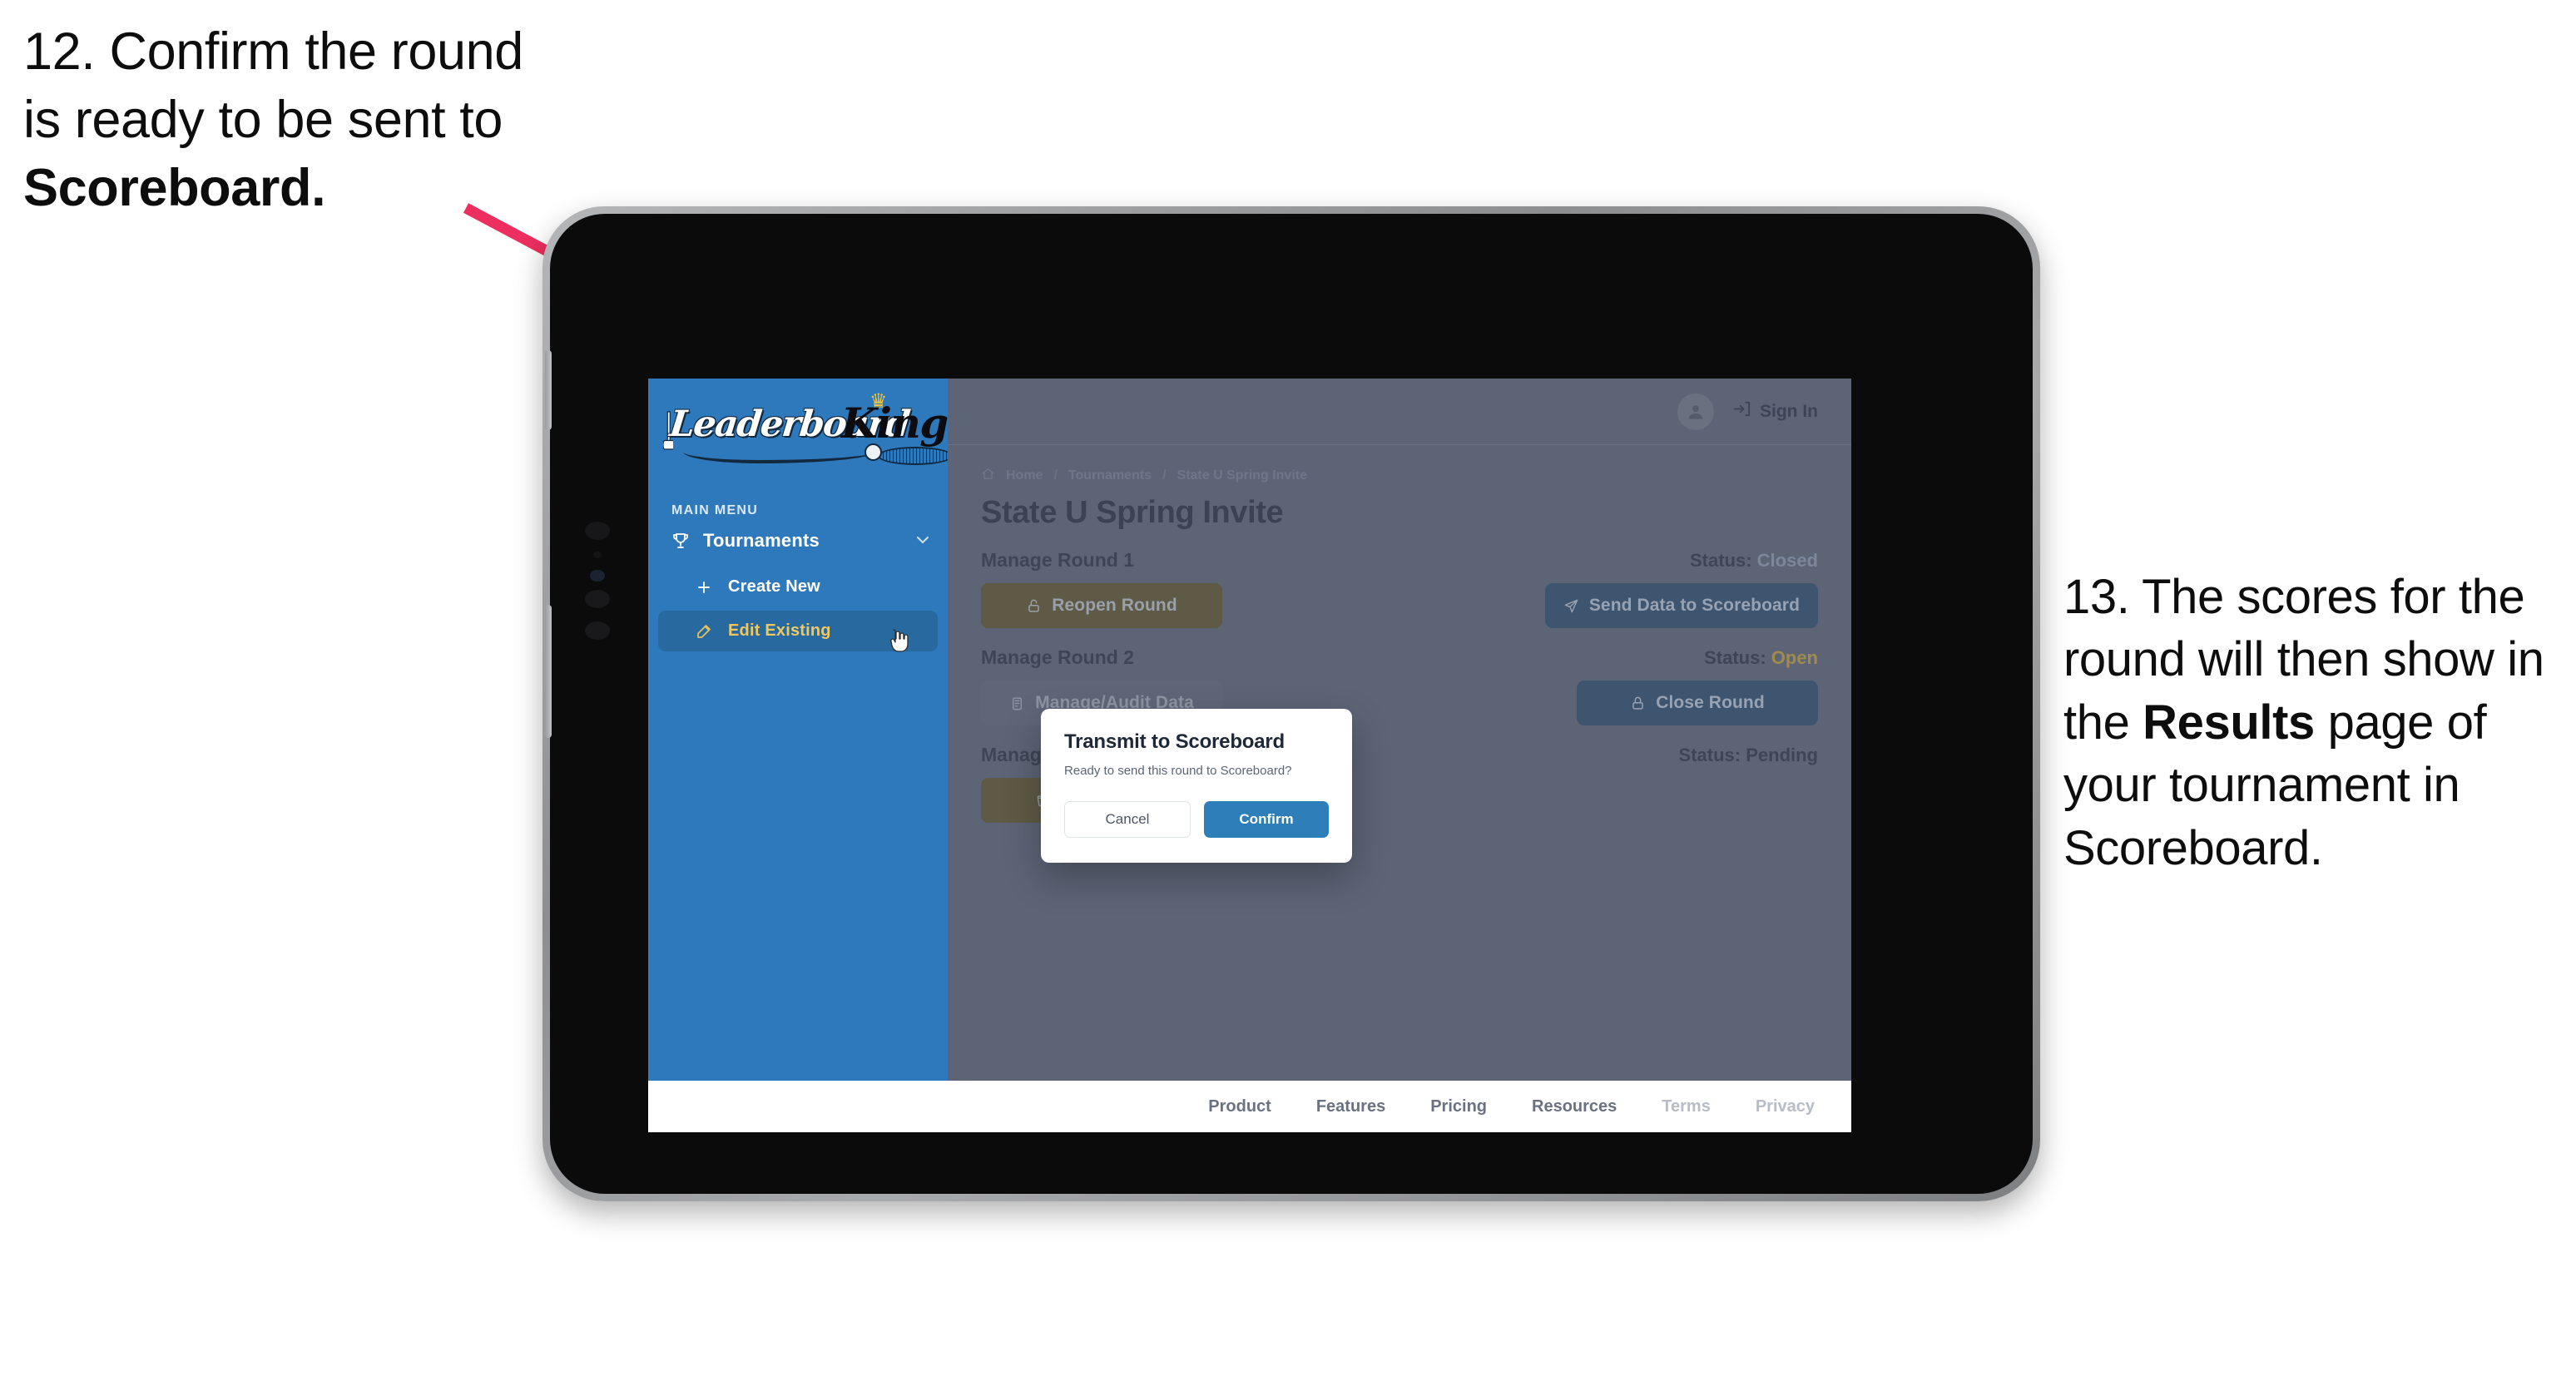 The image size is (2576, 1386). What do you see at coordinates (1242, 475) in the screenshot?
I see `breadcrumb-item-current: State U Spring Invite` at bounding box center [1242, 475].